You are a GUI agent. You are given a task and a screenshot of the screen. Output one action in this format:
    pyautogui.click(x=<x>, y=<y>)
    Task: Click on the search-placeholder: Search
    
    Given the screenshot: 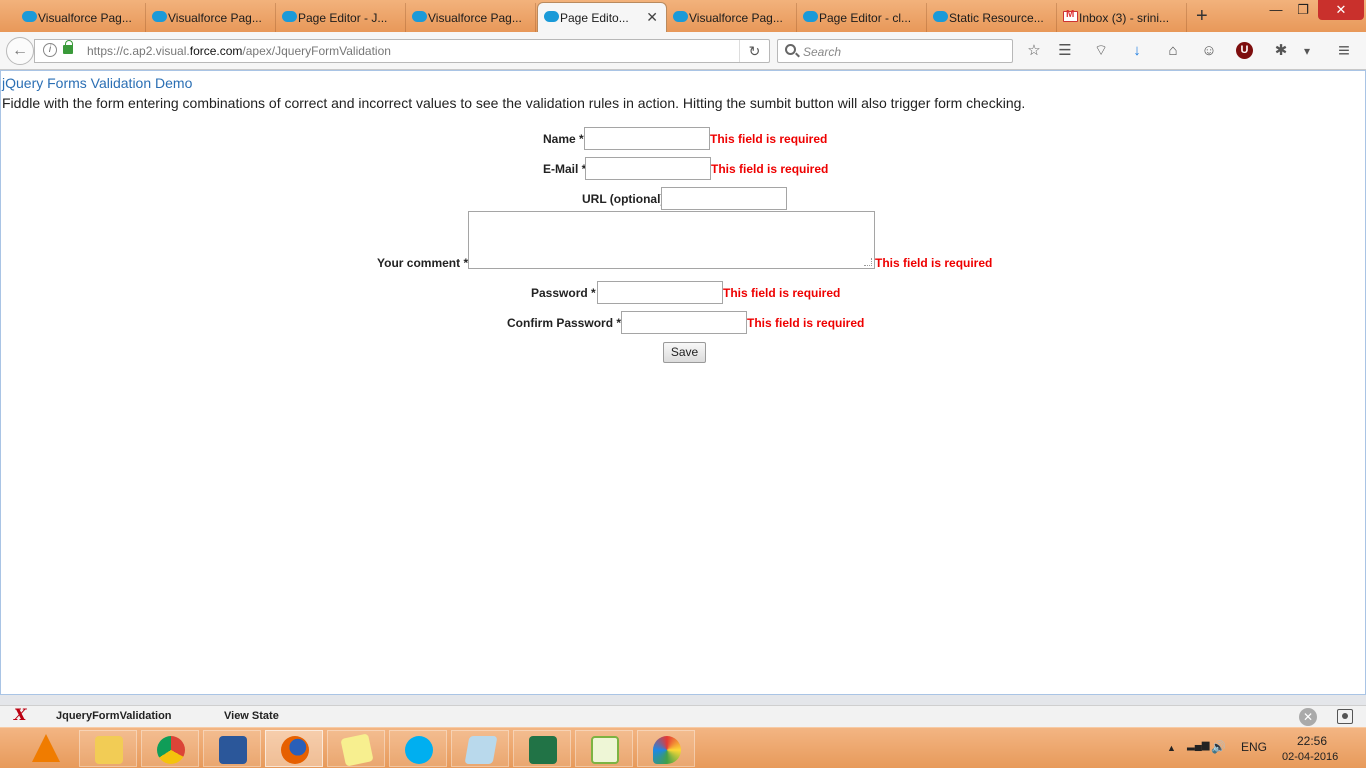 What is the action you would take?
    pyautogui.click(x=822, y=52)
    